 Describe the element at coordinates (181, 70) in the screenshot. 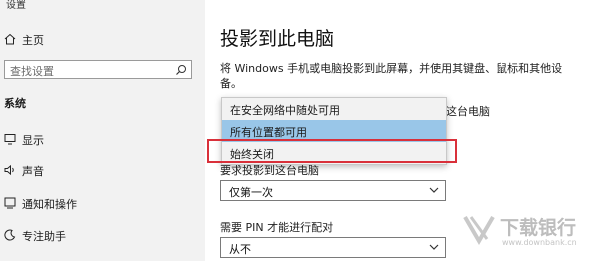

I see `search-icon` at that location.